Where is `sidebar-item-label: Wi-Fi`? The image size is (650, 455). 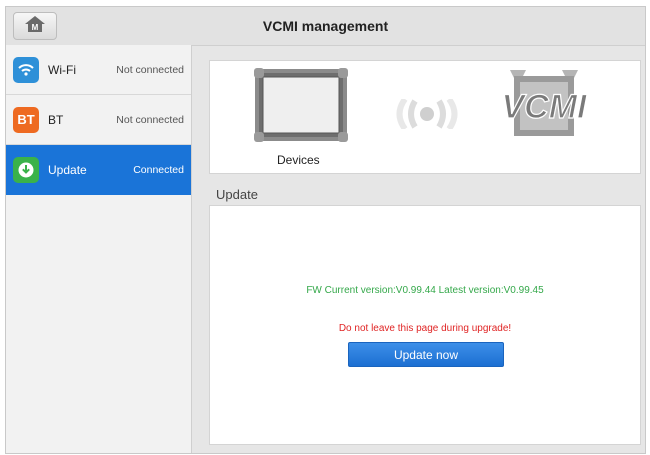
sidebar-item-label: Wi-Fi is located at coordinates (62, 69).